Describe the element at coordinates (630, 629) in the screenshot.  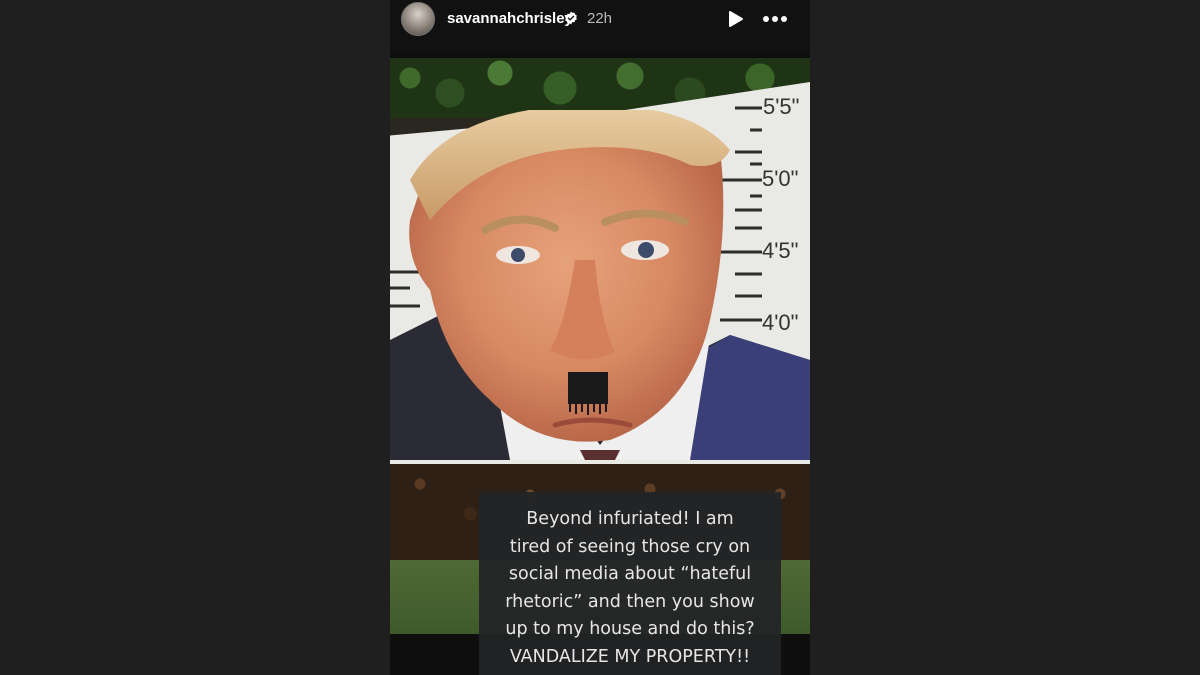
I see `caption-line: up to my house and do this?` at that location.